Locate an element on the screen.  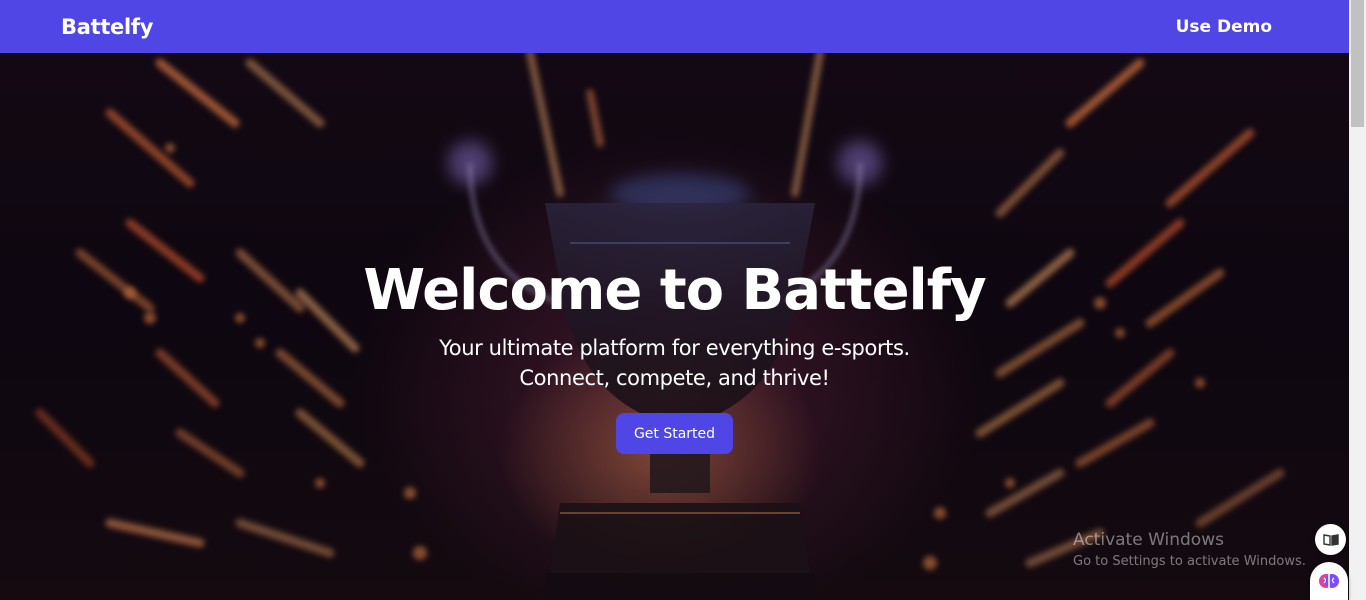
get-started-button: Get Started is located at coordinates (674, 433).